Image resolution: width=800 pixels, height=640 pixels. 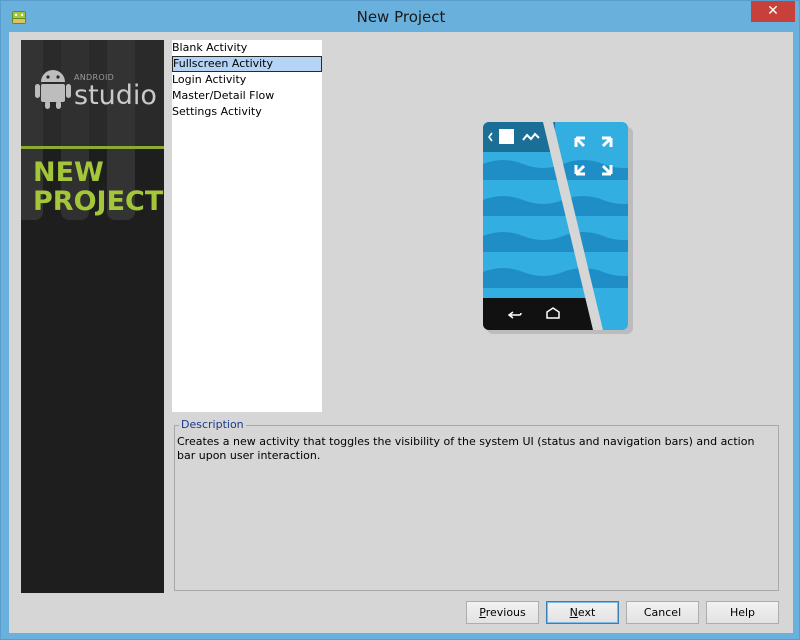 I want to click on previous-button: Previous, so click(x=502, y=612).